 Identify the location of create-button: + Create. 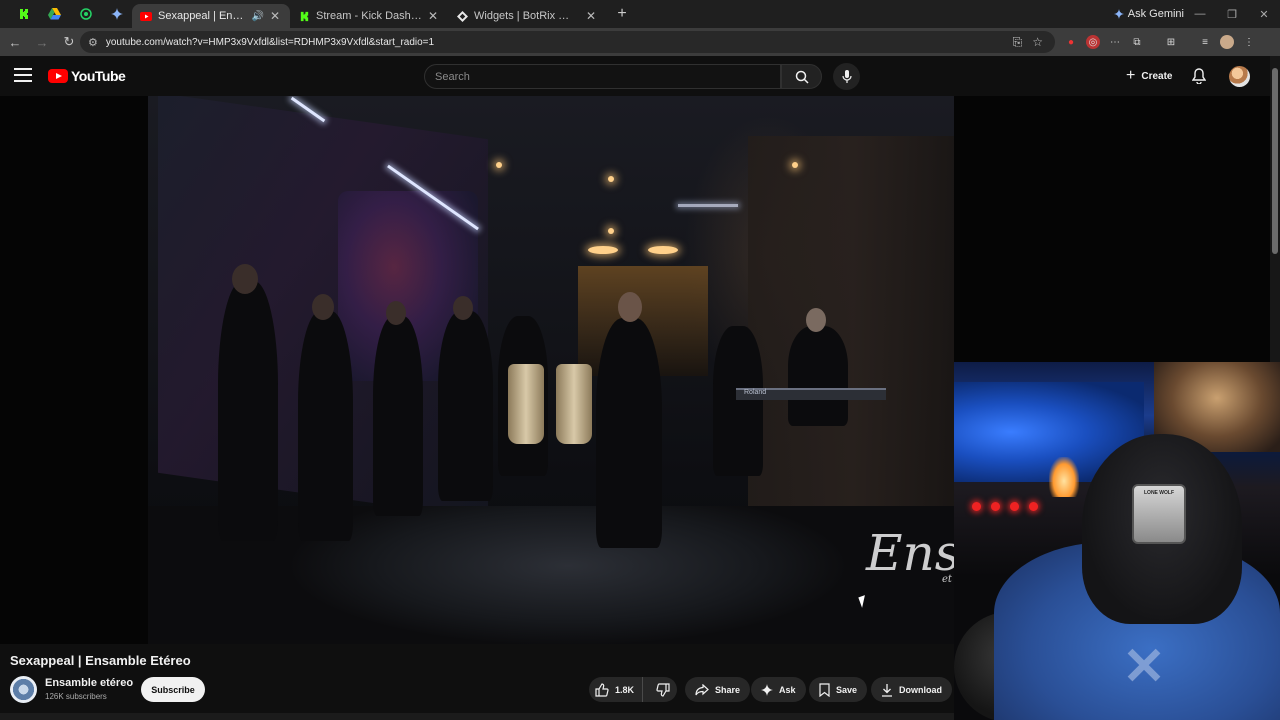
(1149, 76).